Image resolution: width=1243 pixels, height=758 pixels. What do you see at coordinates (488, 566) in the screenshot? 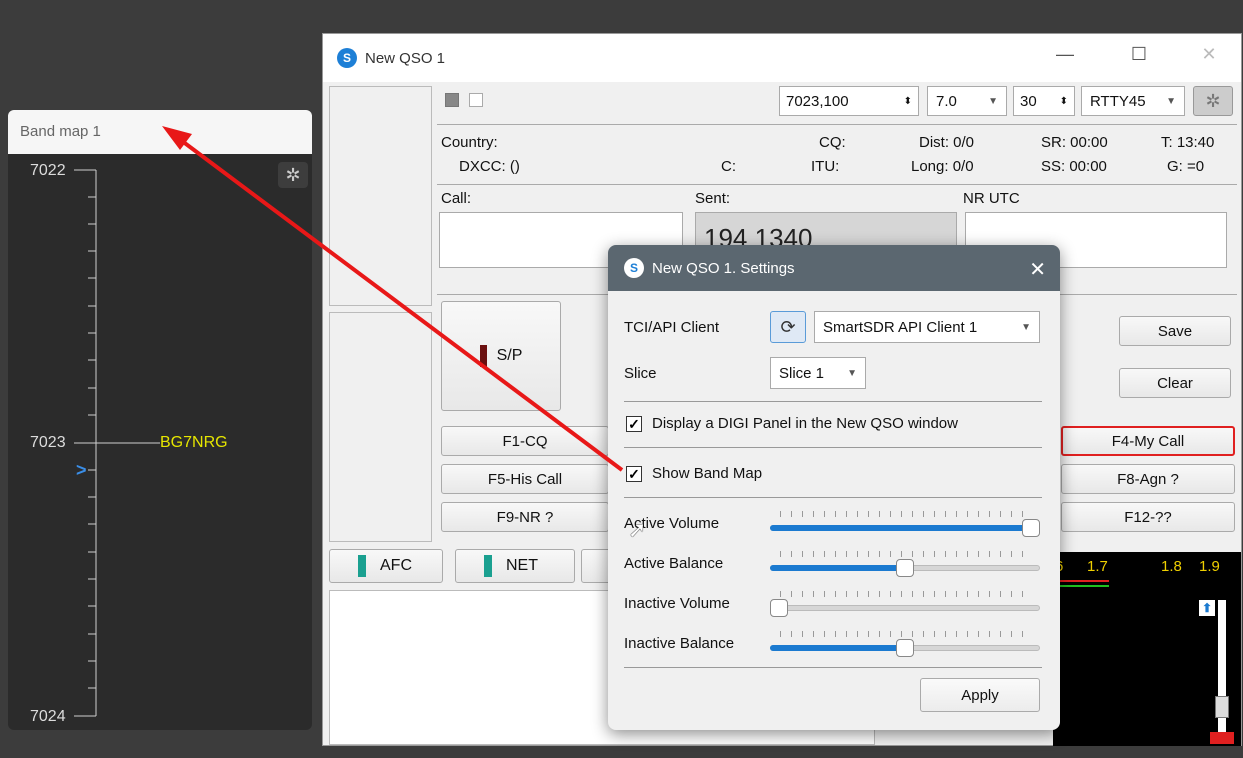
I see `net-indicator` at bounding box center [488, 566].